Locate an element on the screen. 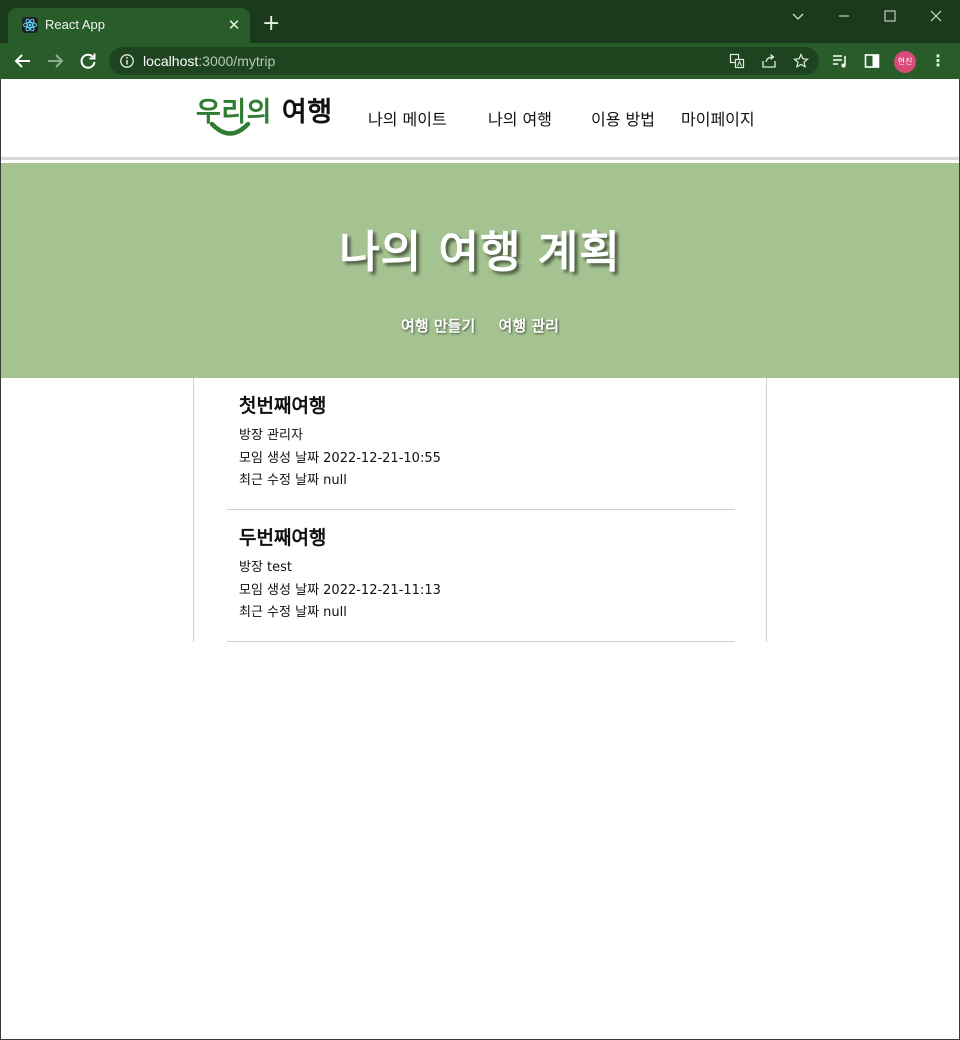  nav-how-to-use: 이용 방법 is located at coordinates (623, 120).